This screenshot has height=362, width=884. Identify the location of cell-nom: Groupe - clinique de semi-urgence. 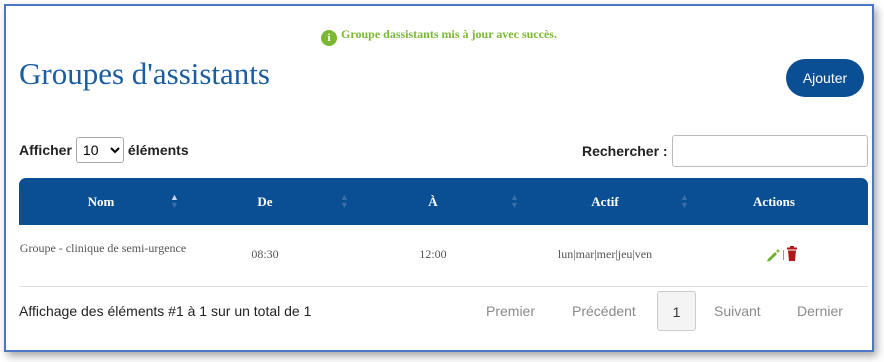
(103, 248).